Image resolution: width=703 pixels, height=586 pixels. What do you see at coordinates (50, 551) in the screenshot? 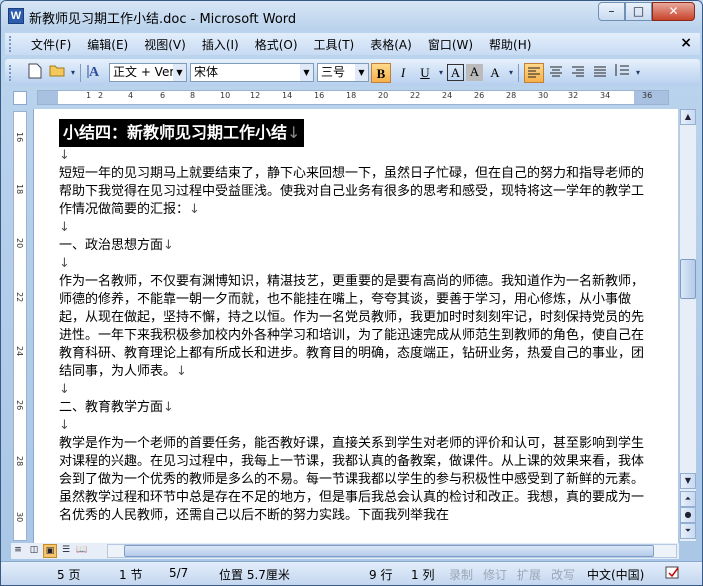
I see `print-layout-icon: ▣` at bounding box center [50, 551].